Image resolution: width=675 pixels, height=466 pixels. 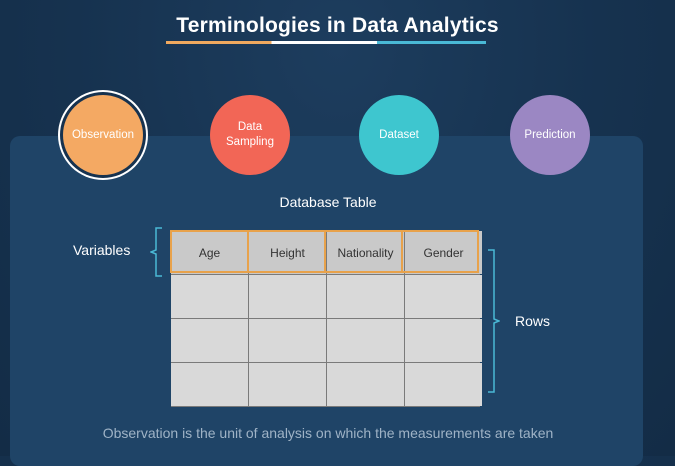 What do you see at coordinates (326, 42) in the screenshot?
I see `title-underline` at bounding box center [326, 42].